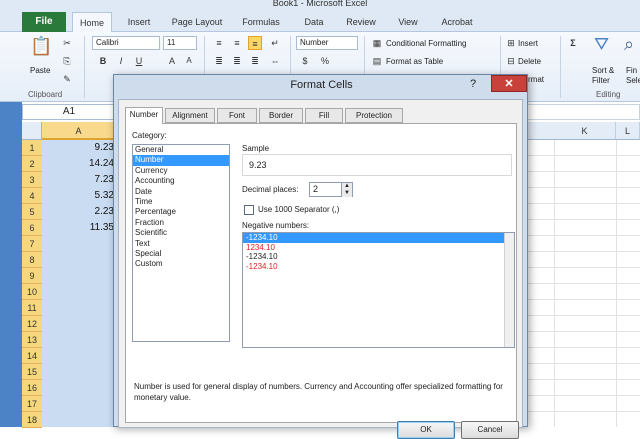 The image size is (640, 439). What do you see at coordinates (249, 210) in the screenshot?
I see `separator-checkbox` at bounding box center [249, 210].